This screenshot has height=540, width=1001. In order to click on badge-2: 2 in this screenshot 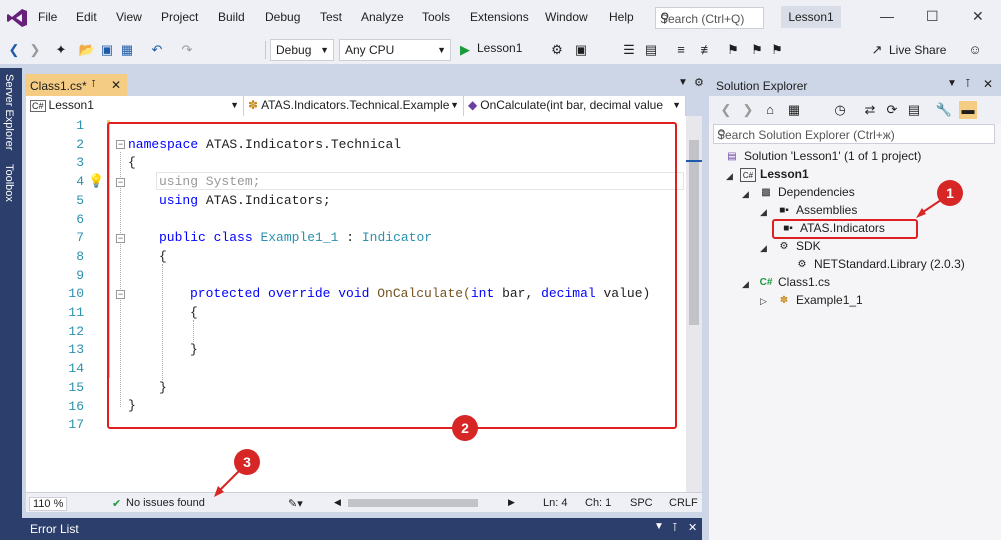, I will do `click(465, 428)`.